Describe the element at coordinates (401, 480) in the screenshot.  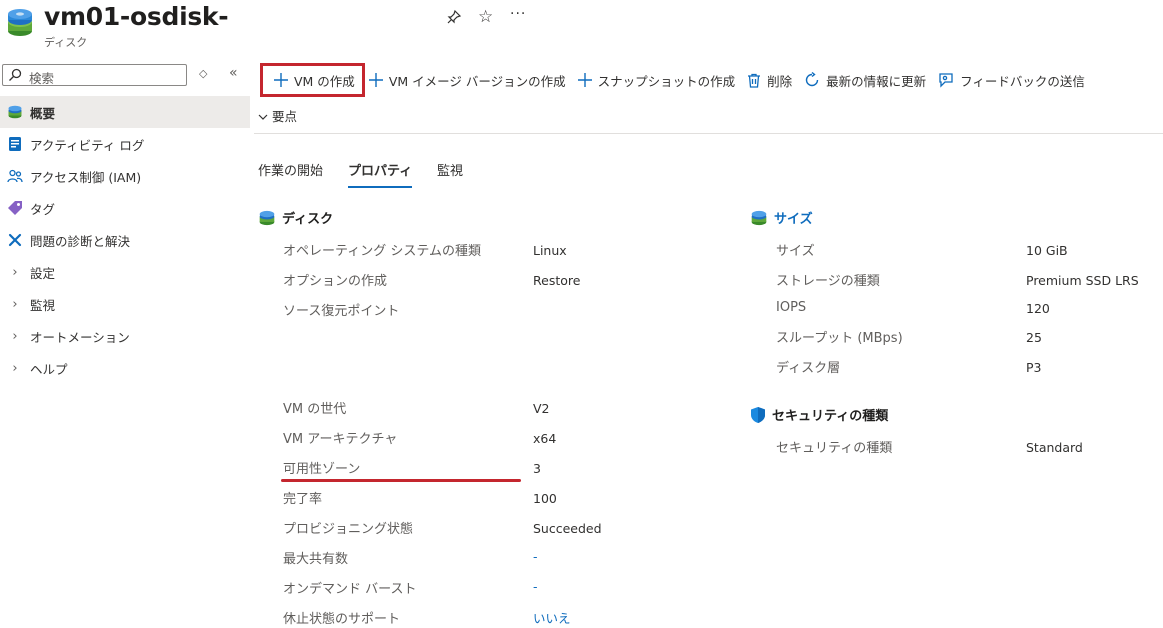
I see `highlight-underline` at that location.